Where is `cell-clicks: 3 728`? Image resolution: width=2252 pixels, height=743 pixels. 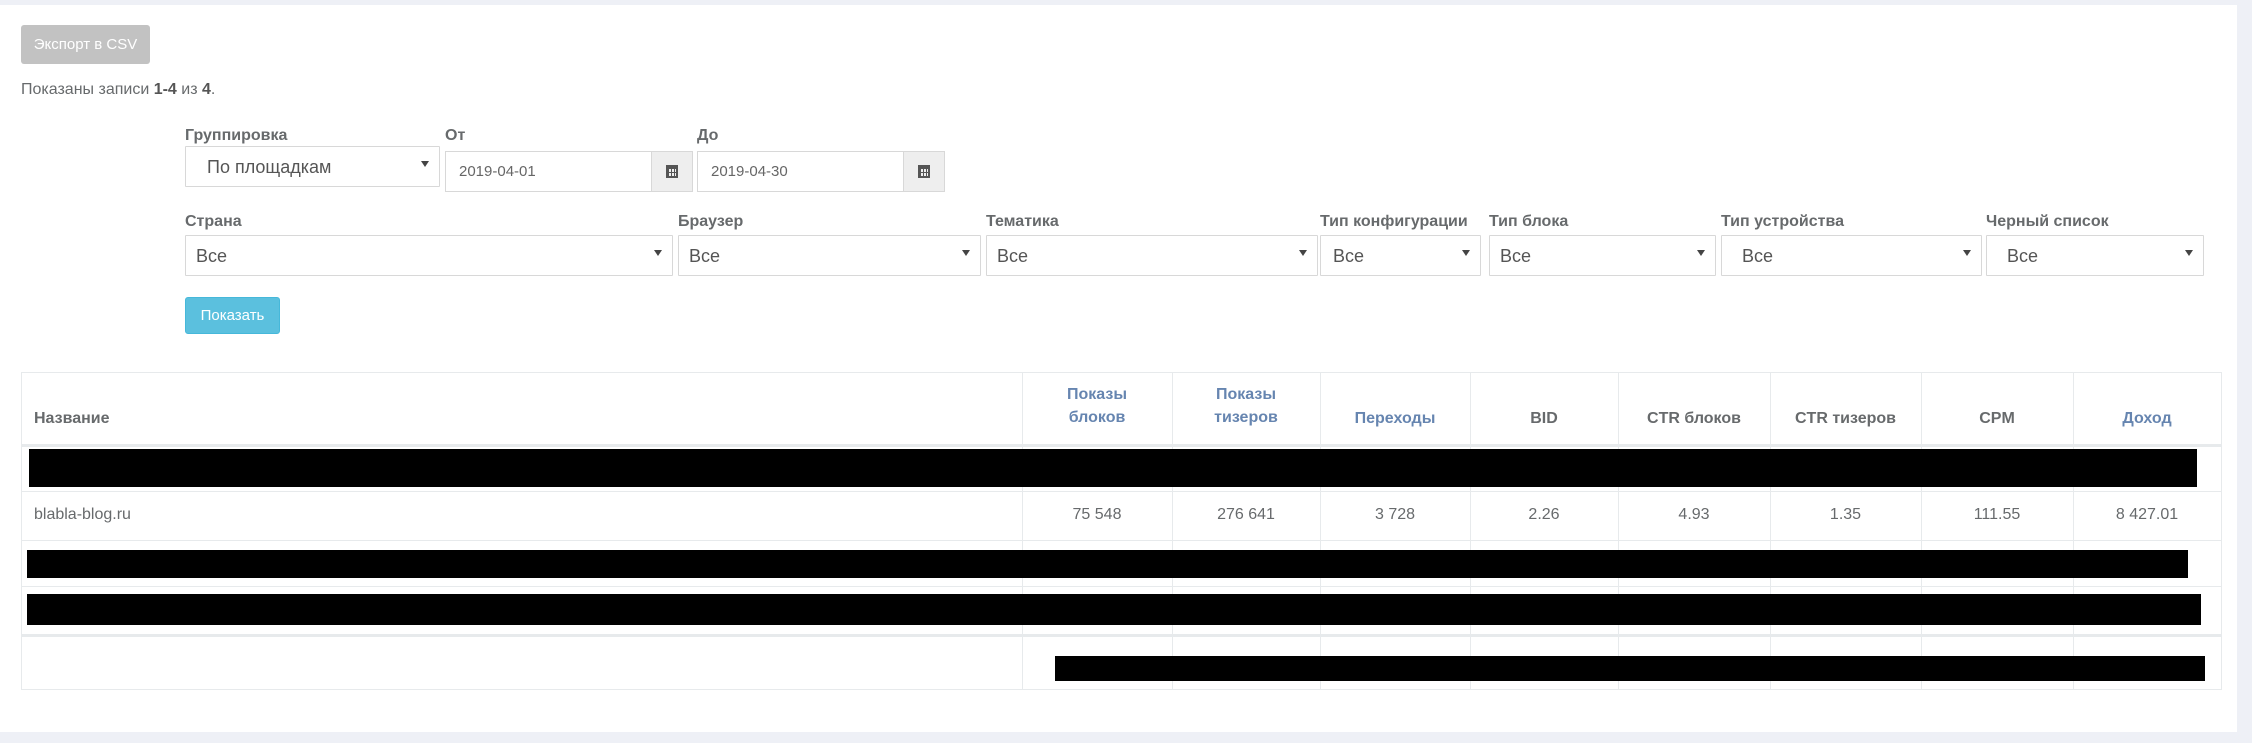 cell-clicks: 3 728 is located at coordinates (1395, 514).